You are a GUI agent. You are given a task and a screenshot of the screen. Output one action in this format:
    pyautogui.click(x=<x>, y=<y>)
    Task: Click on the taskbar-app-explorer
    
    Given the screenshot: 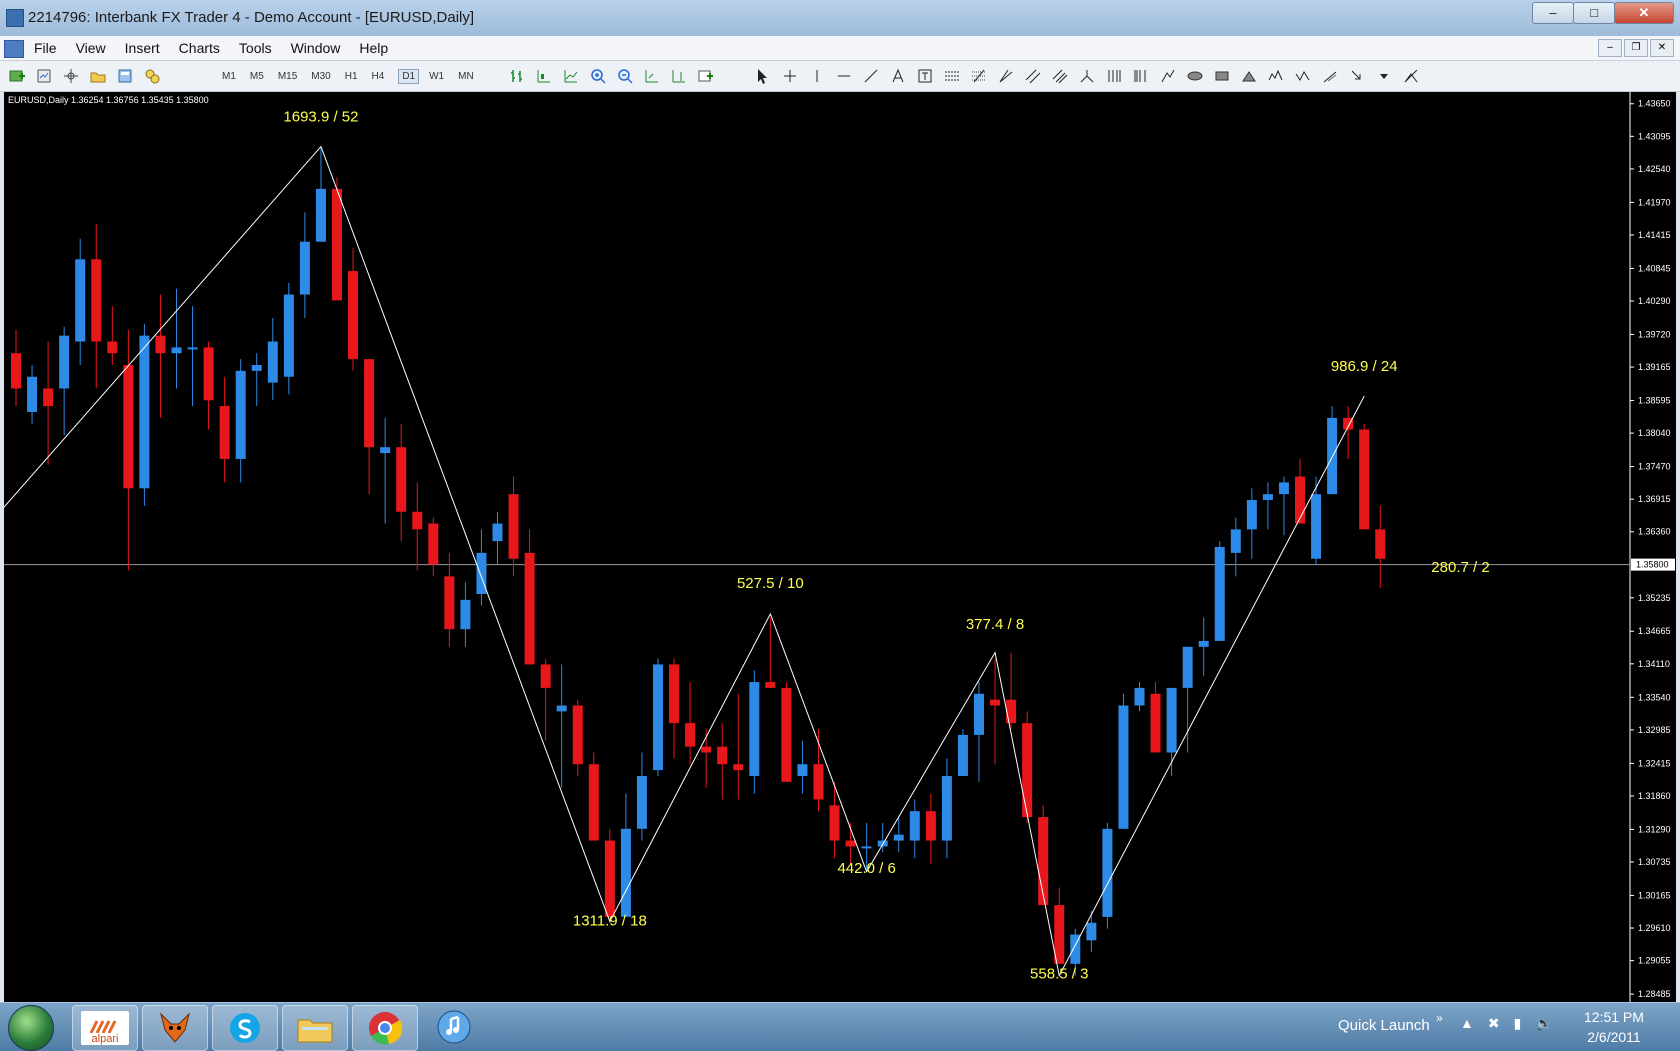 What is the action you would take?
    pyautogui.click(x=315, y=1028)
    